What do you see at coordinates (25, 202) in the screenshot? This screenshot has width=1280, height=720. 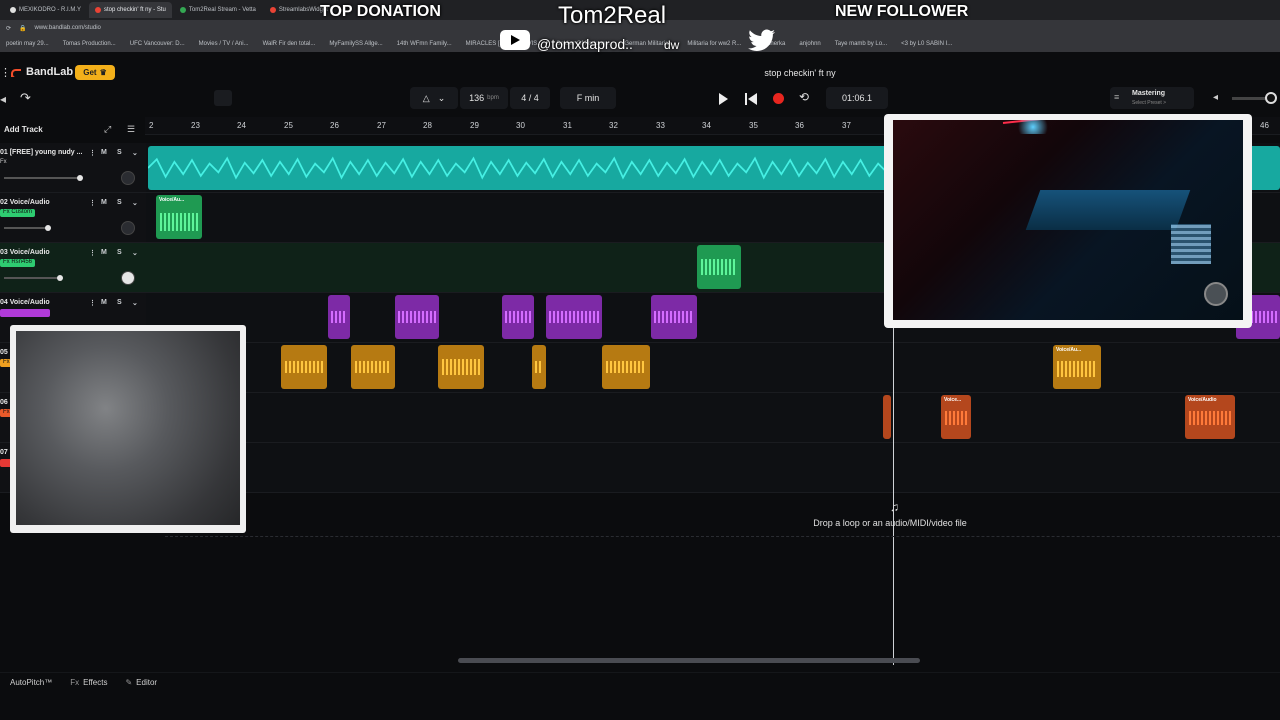 I see `track-name: 02 Voice/Audio` at bounding box center [25, 202].